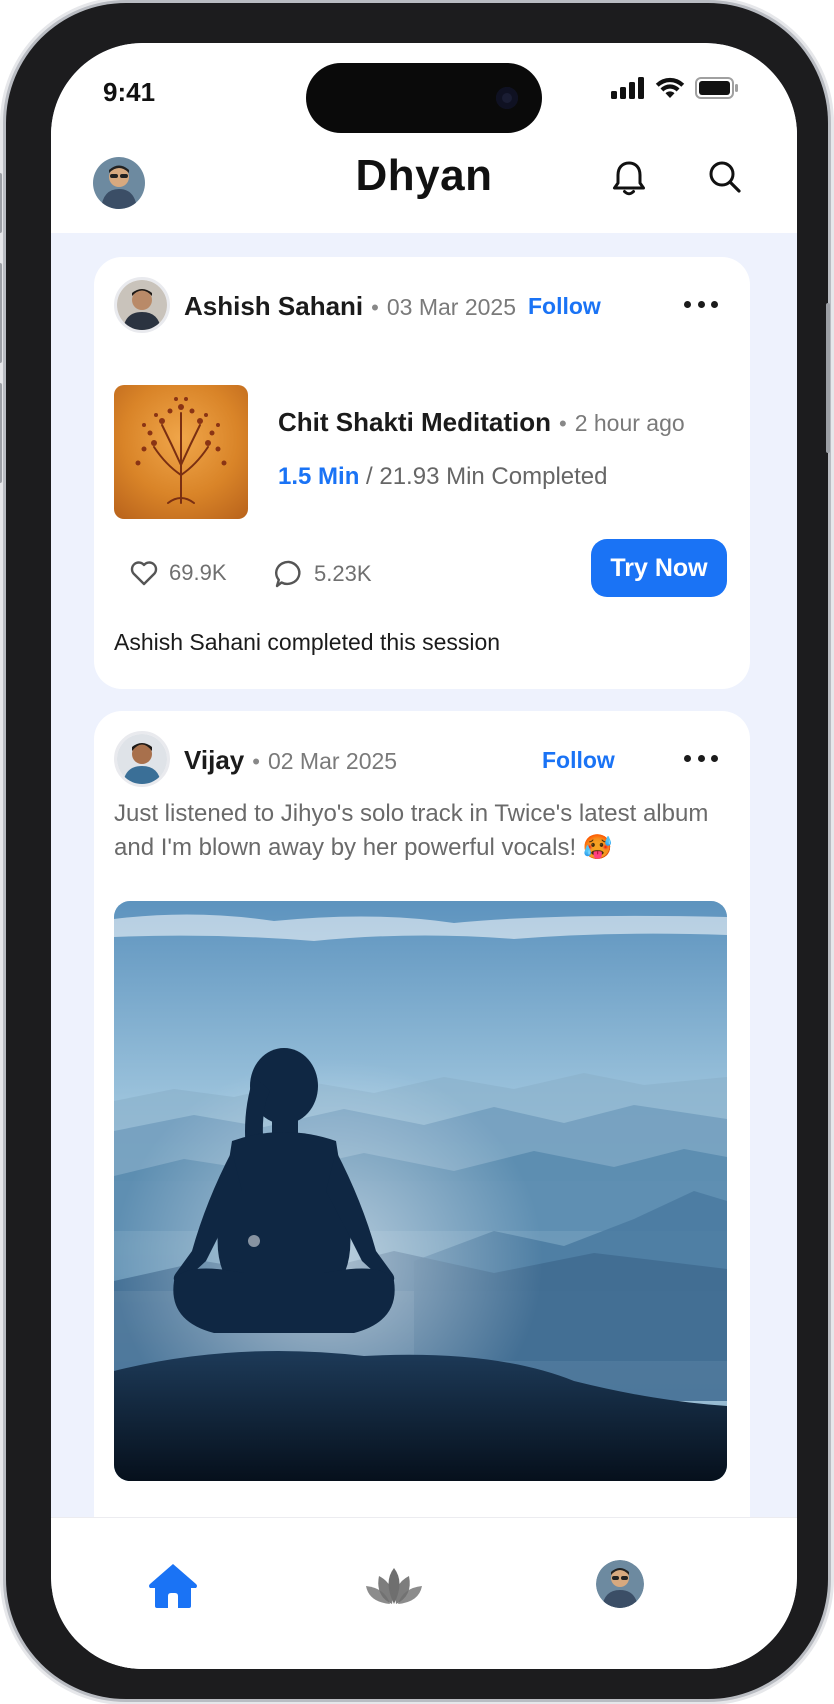 Image resolution: width=834 pixels, height=1704 pixels. Describe the element at coordinates (273, 306) in the screenshot. I see `author-name: Ashish Sahani` at that location.